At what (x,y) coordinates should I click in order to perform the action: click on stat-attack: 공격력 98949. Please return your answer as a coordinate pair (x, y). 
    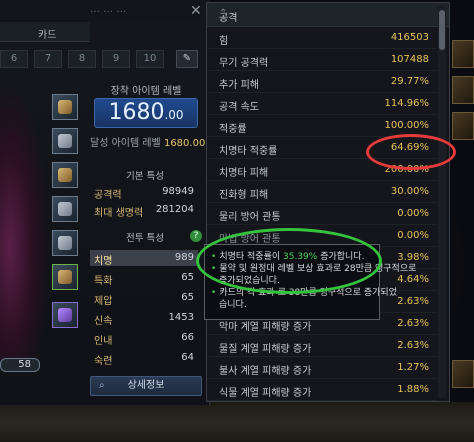
    Looking at the image, I should click on (144, 193).